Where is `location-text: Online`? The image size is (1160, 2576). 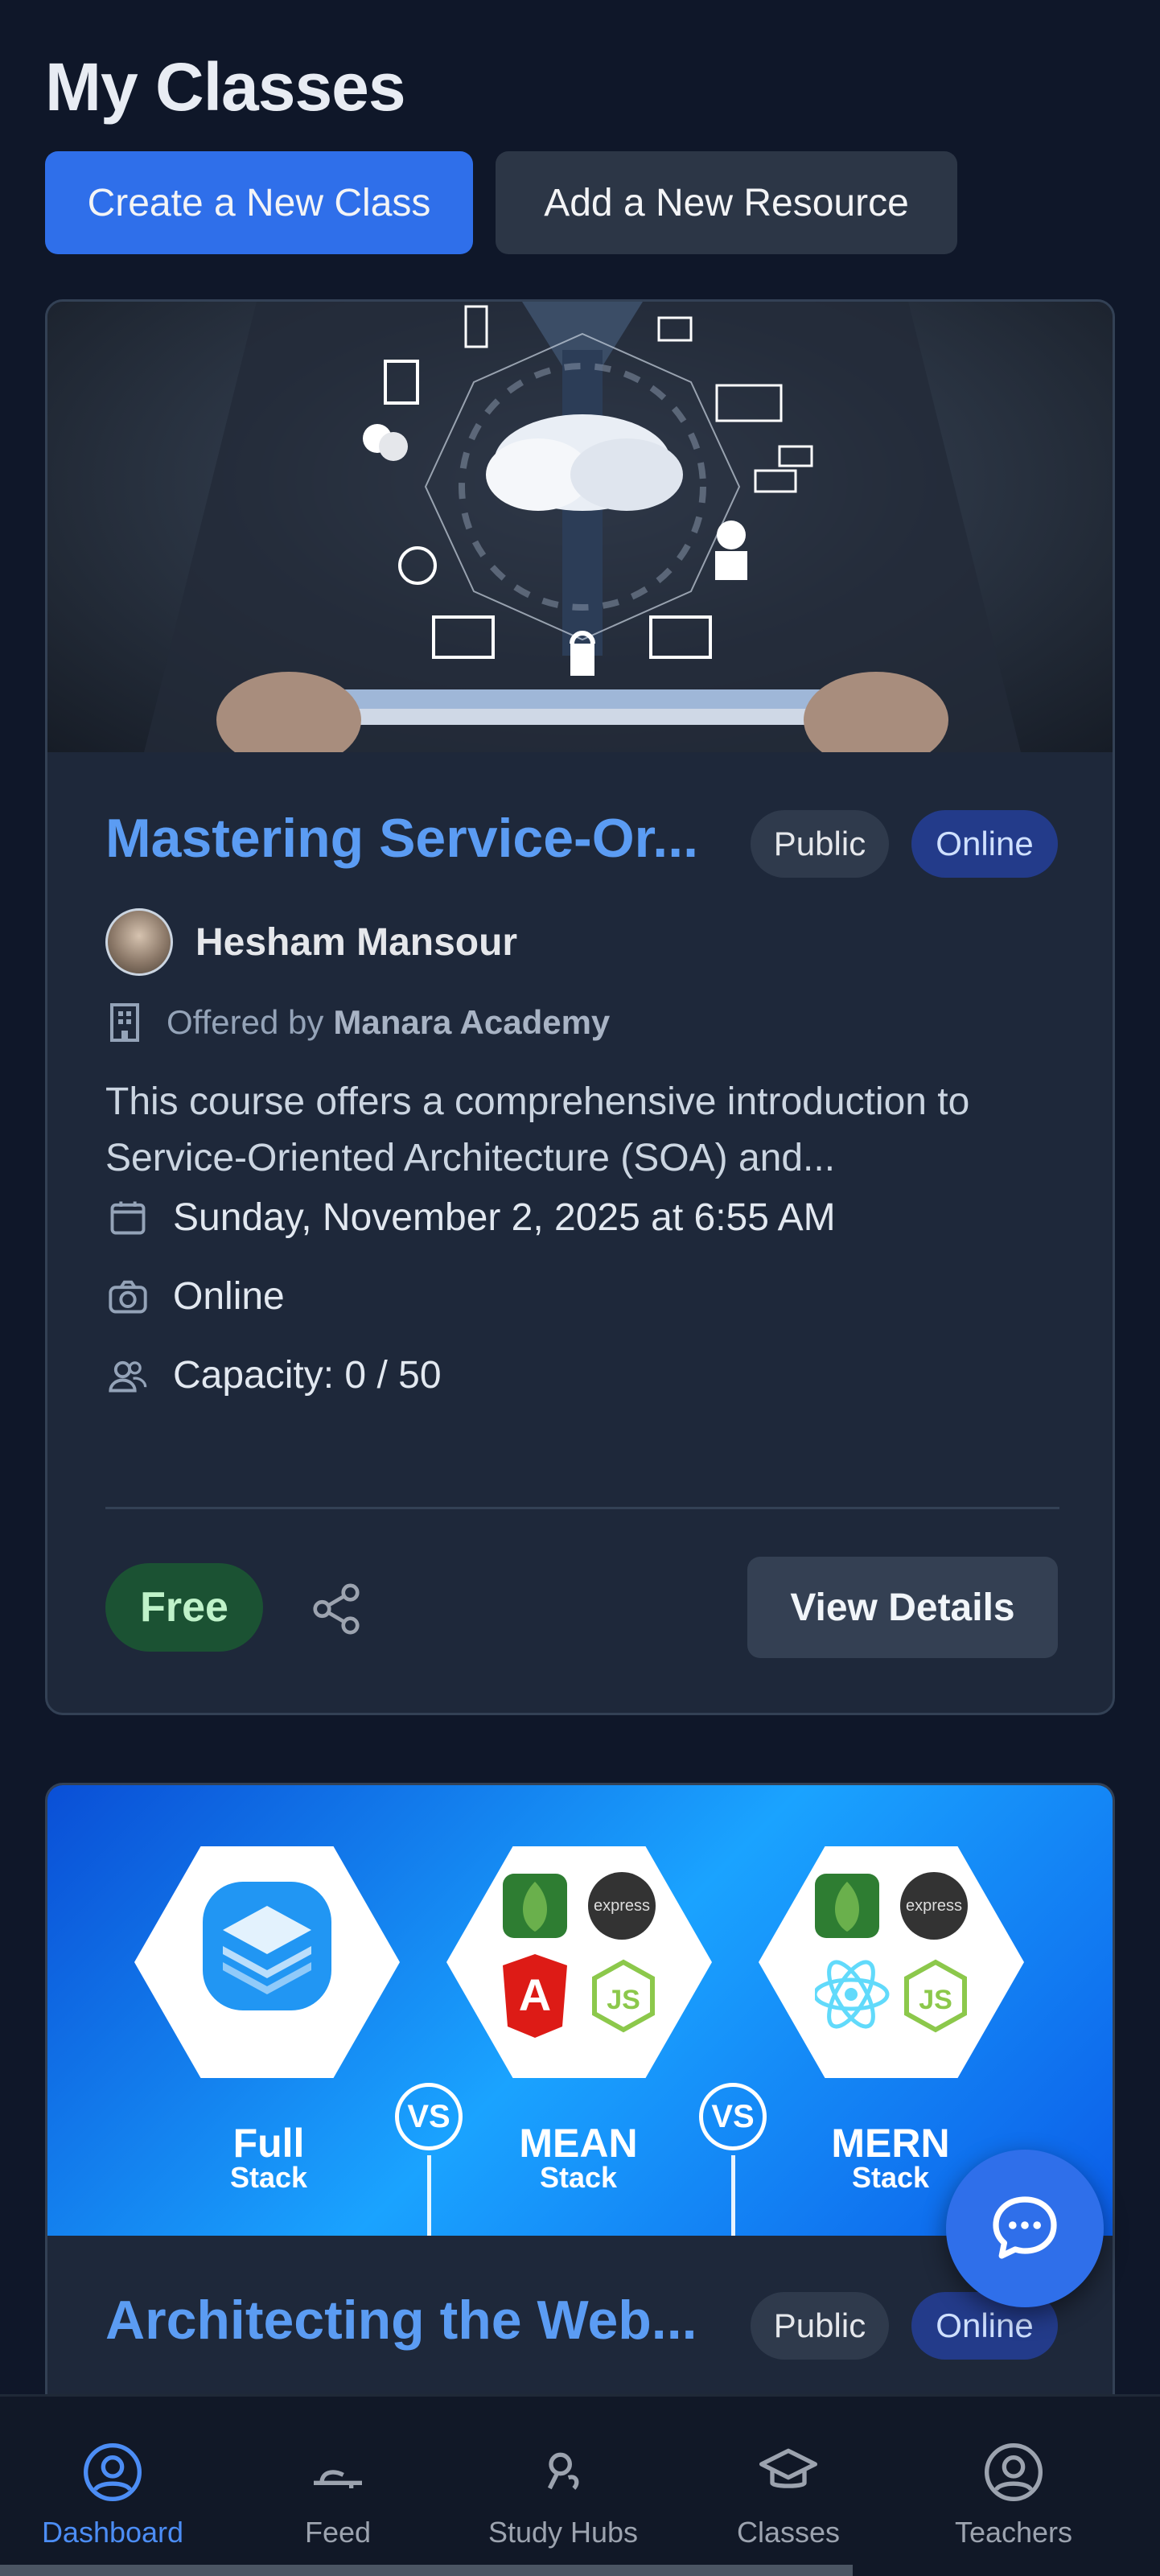 location-text: Online is located at coordinates (229, 1296).